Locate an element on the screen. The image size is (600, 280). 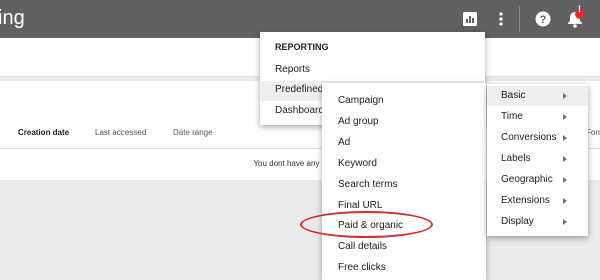
column-last-accessed: Last accessed is located at coordinates (120, 132).